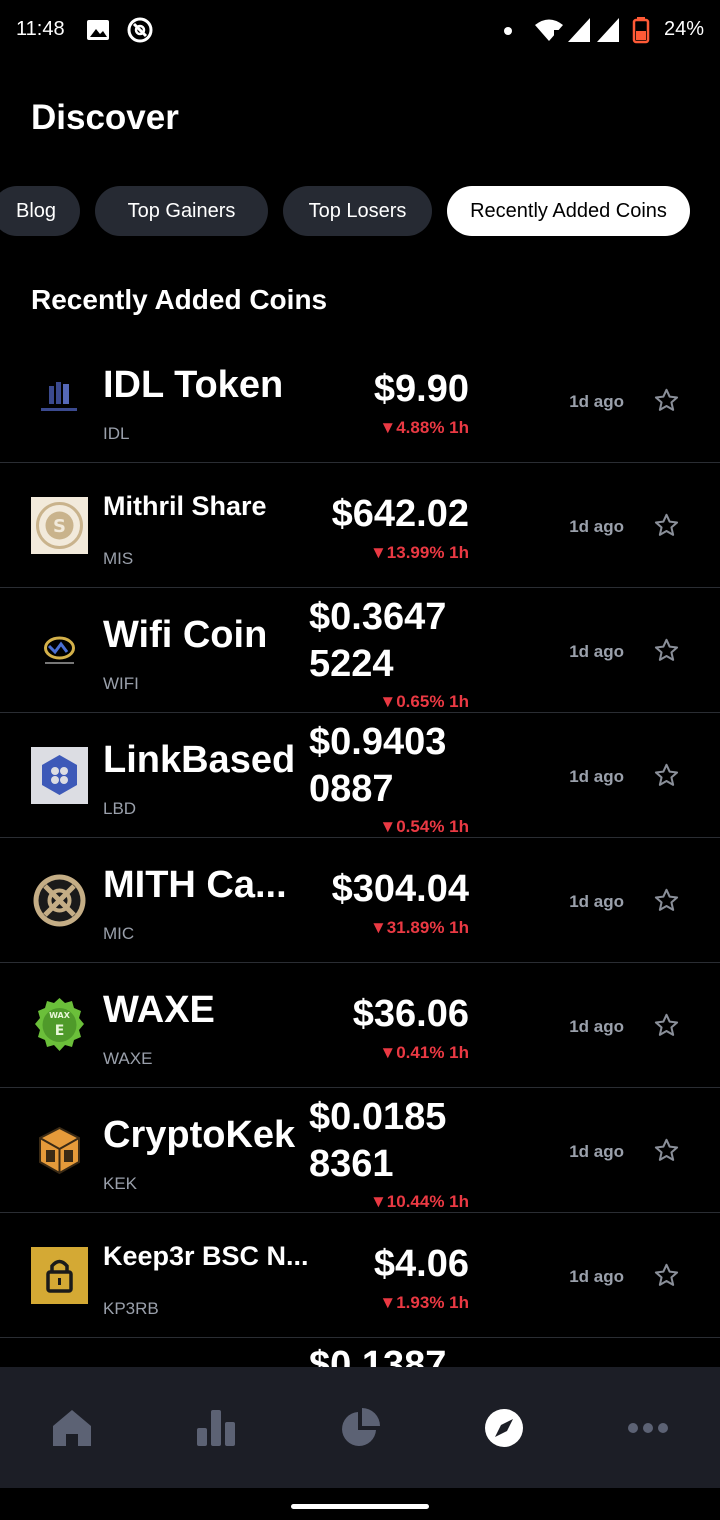 Image resolution: width=720 pixels, height=1520 pixels. What do you see at coordinates (185, 635) in the screenshot?
I see `coin-name: Wifi Coin` at bounding box center [185, 635].